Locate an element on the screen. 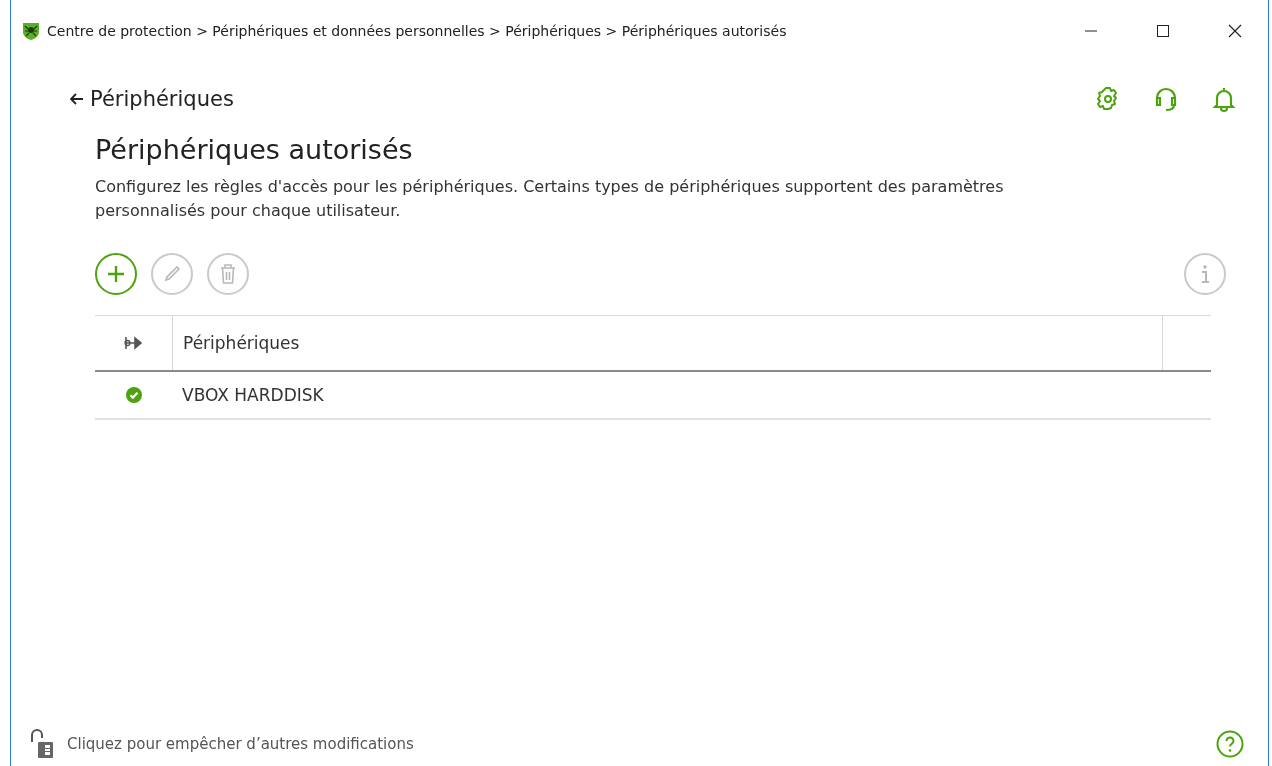 This screenshot has height=766, width=1272. lock-toggle: Cliquez pour empêcher d’autres modifications is located at coordinates (221, 744).